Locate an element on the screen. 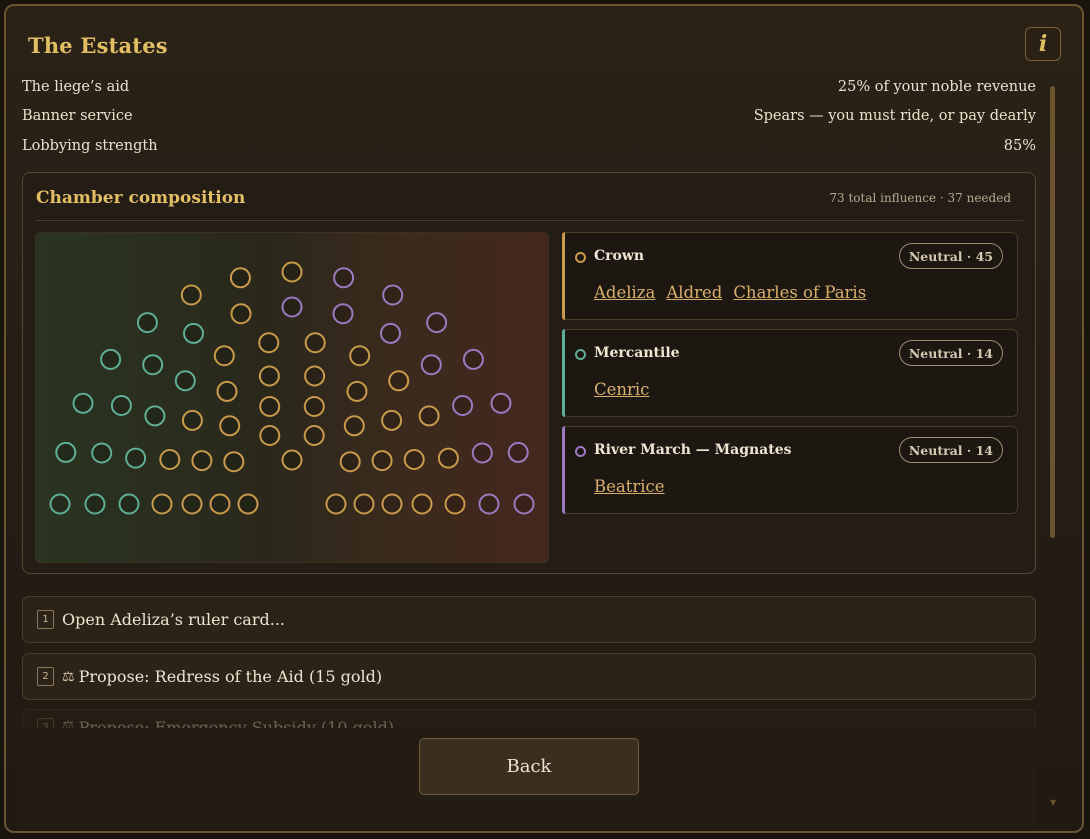 This screenshot has height=839, width=1090. faction-color-bar is located at coordinates (563, 373).